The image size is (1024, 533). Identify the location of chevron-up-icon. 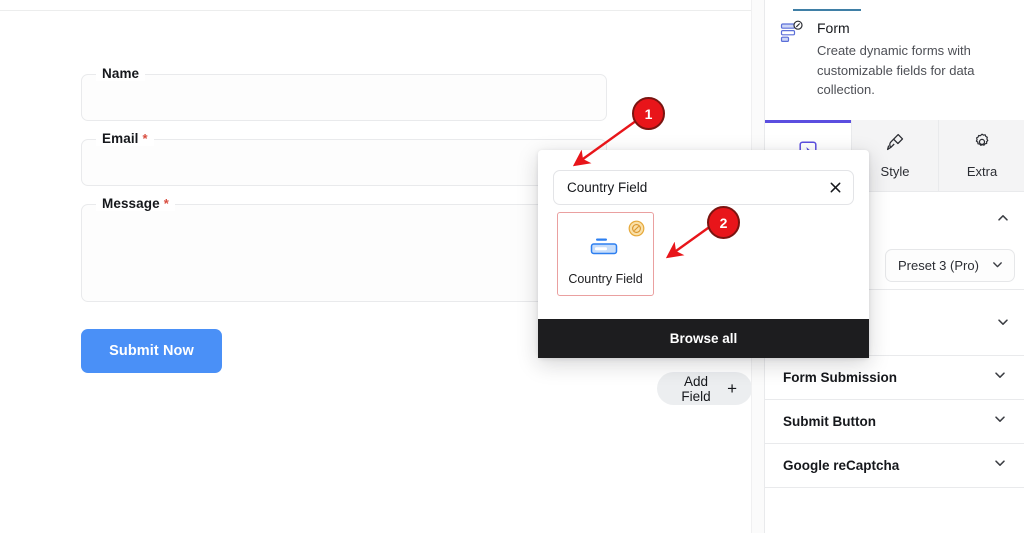
(1003, 220).